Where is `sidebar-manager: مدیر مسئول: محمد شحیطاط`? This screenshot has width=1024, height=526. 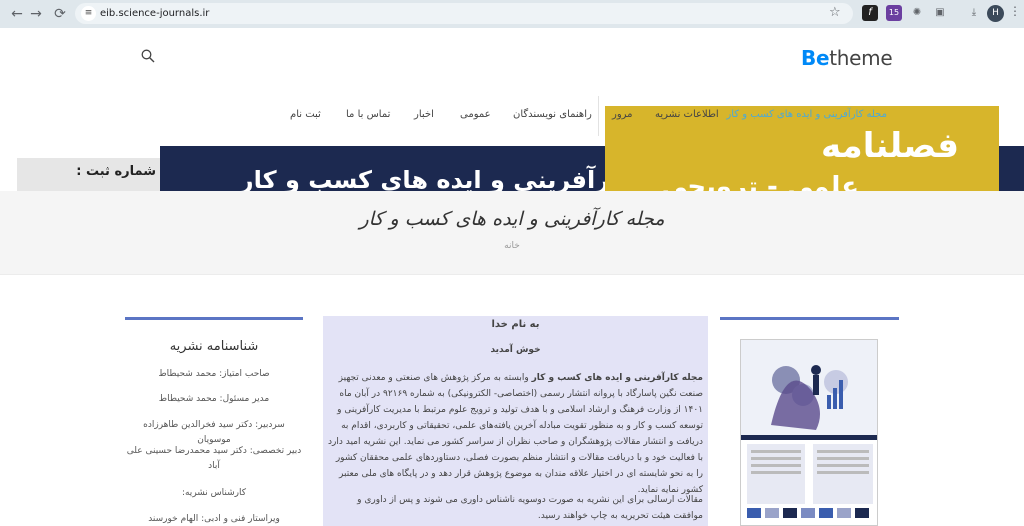
sidebar-manager: مدیر مسئول: محمد شحیطاط is located at coordinates (214, 399).